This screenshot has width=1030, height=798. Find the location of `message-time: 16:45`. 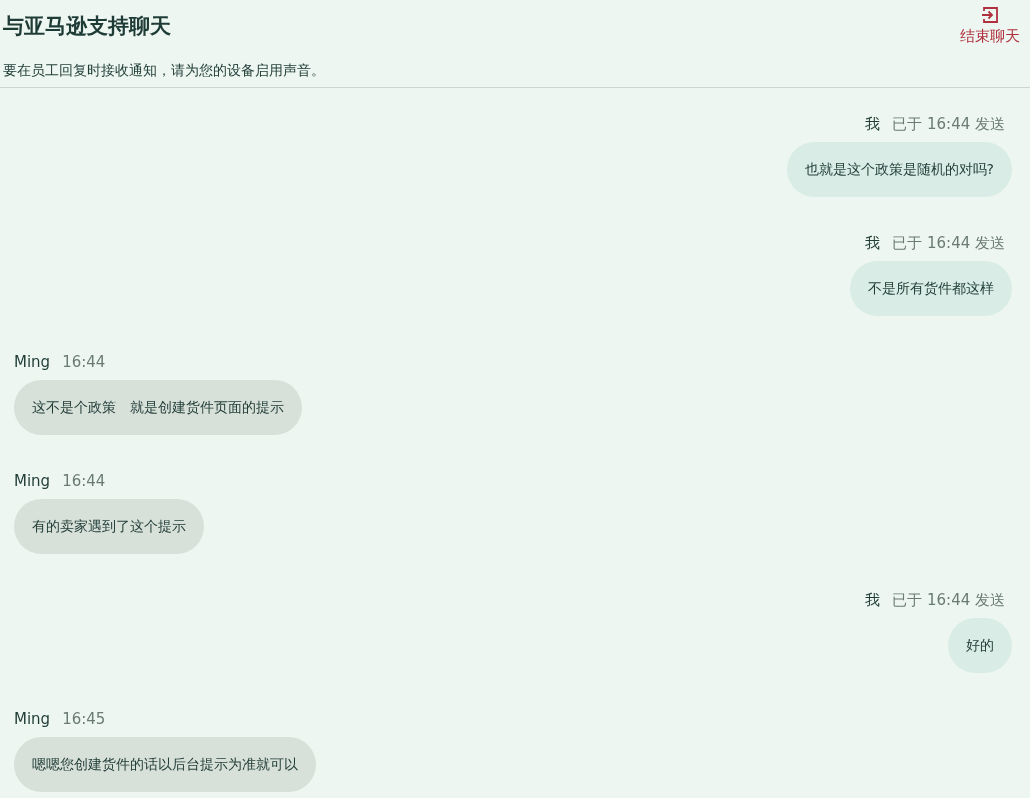

message-time: 16:45 is located at coordinates (84, 719).